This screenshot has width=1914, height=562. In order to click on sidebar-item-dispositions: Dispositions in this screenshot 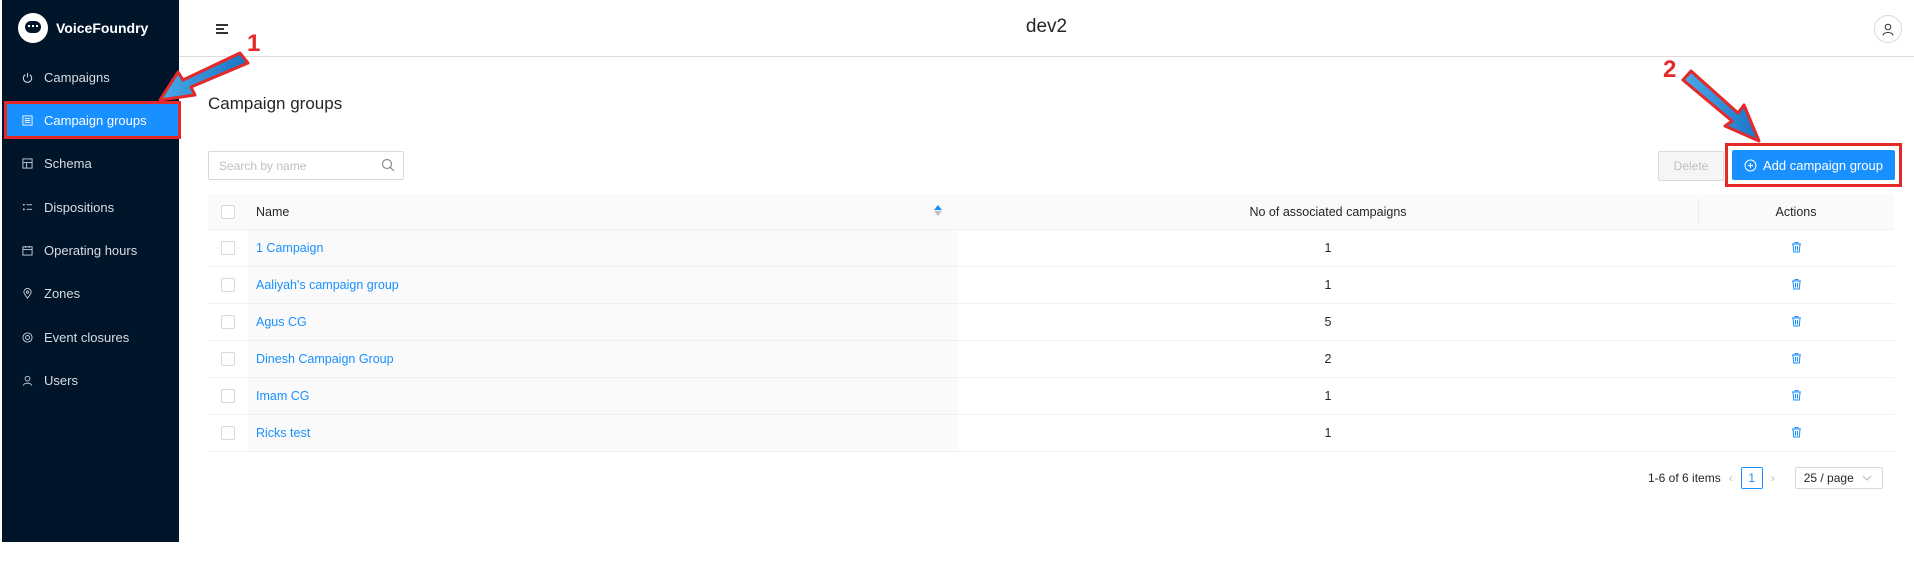, I will do `click(90, 207)`.